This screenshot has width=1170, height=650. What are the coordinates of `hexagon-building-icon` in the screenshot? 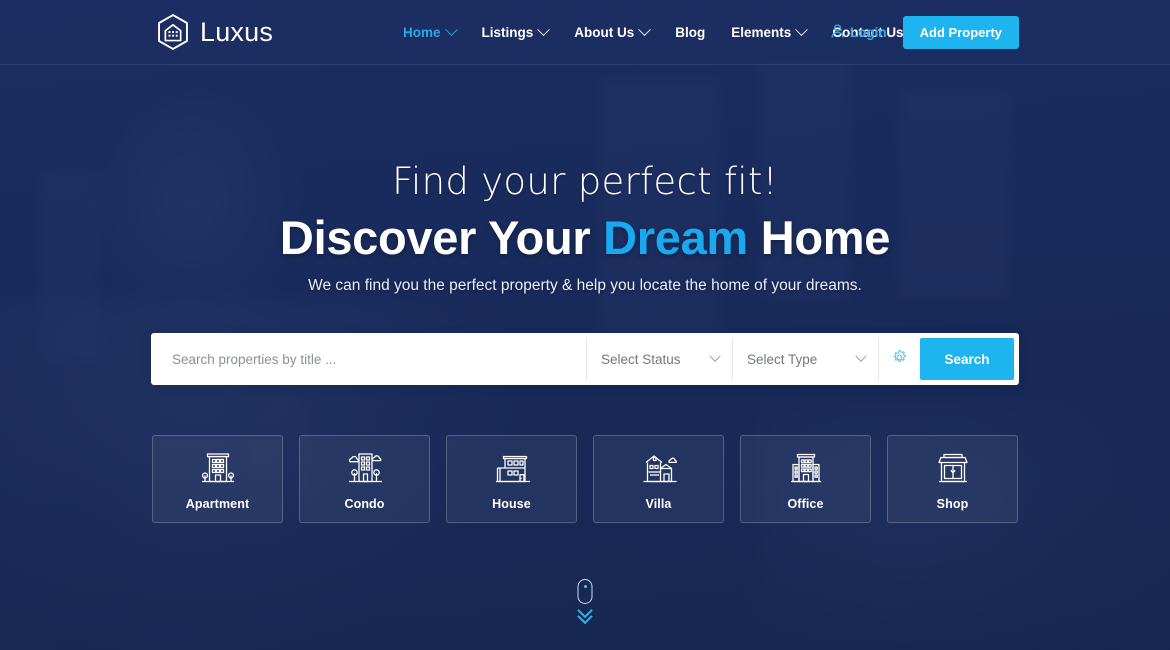 It's located at (173, 32).